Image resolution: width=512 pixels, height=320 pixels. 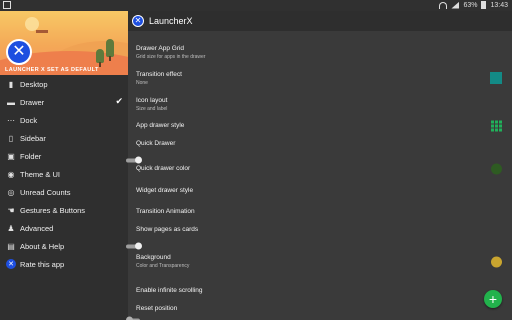 I want to click on sidebar-item-label: Gestures & Buttons, so click(x=53, y=210).